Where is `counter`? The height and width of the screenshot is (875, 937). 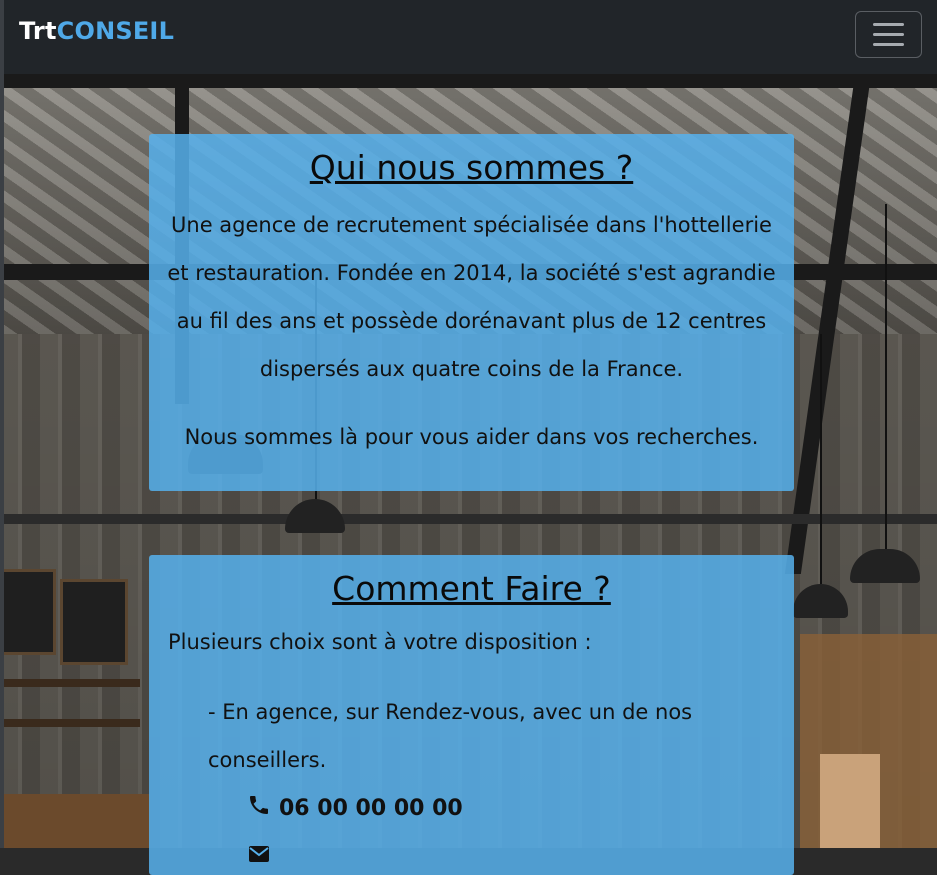 counter is located at coordinates (75, 821).